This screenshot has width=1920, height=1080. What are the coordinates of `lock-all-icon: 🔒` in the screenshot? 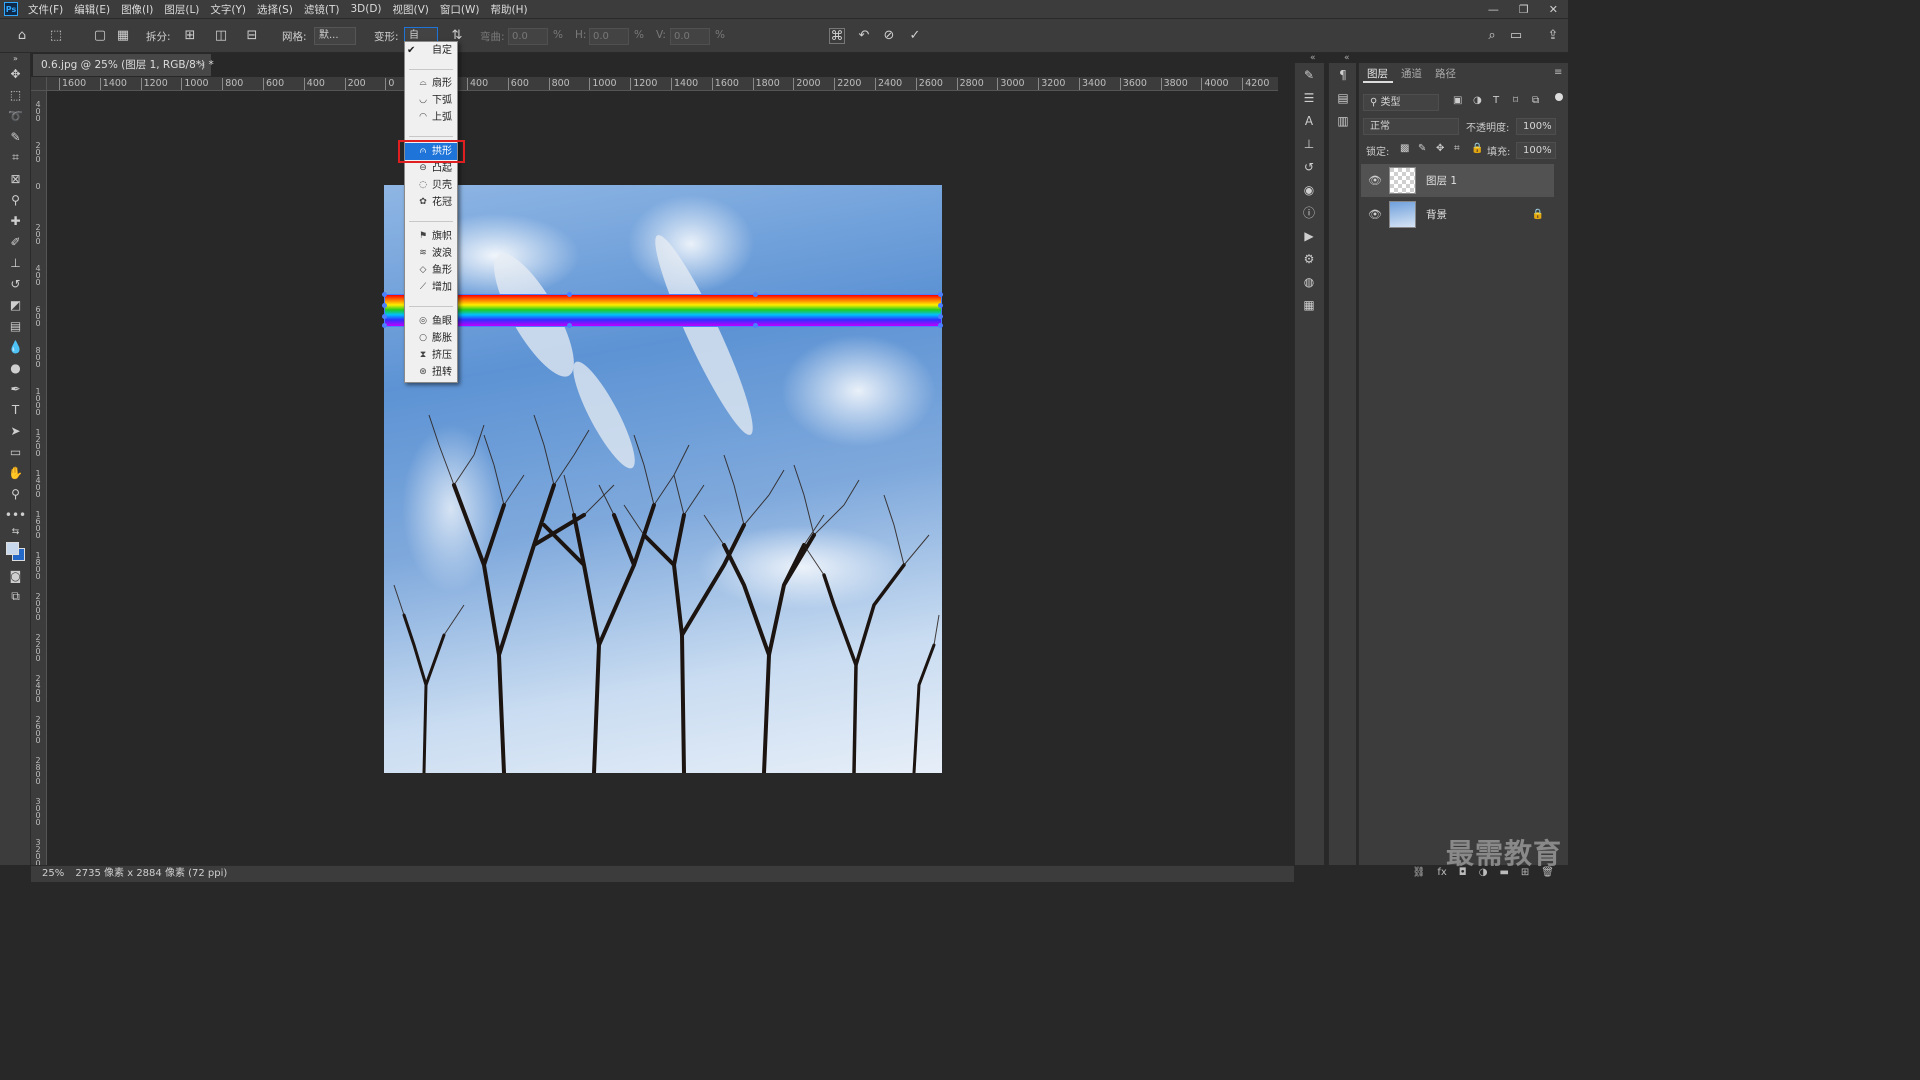 It's located at (1477, 148).